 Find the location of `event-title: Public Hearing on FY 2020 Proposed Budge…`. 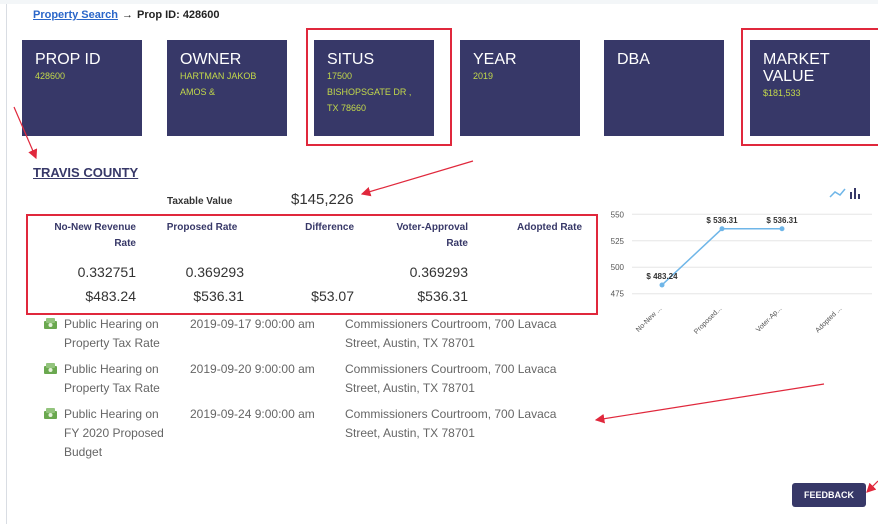

event-title: Public Hearing on FY 2020 Proposed Budge… is located at coordinates (114, 433).